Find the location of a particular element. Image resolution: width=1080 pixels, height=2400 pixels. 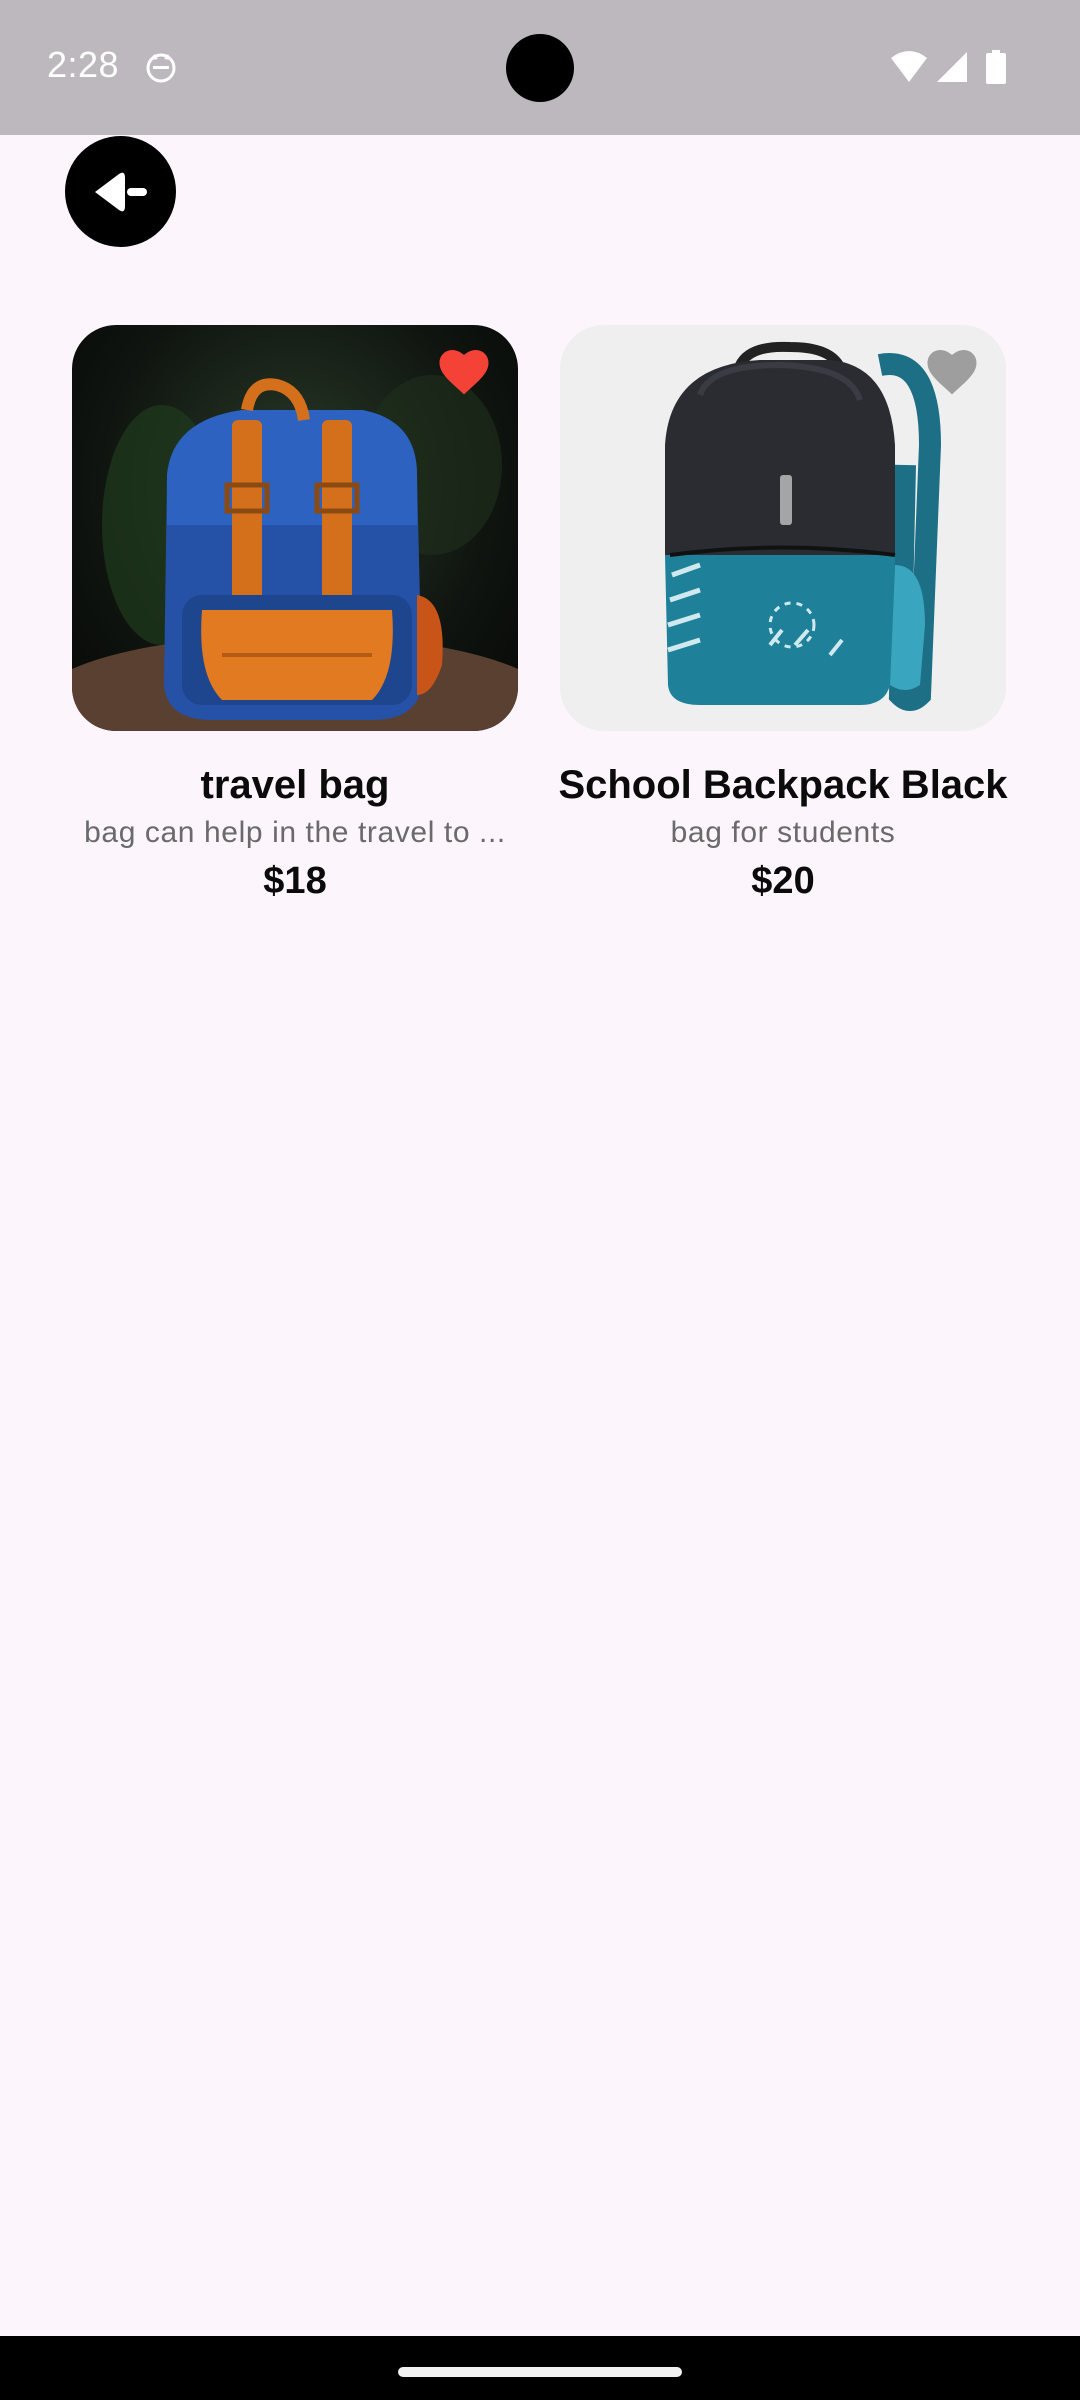

battery-icon is located at coordinates (996, 67).